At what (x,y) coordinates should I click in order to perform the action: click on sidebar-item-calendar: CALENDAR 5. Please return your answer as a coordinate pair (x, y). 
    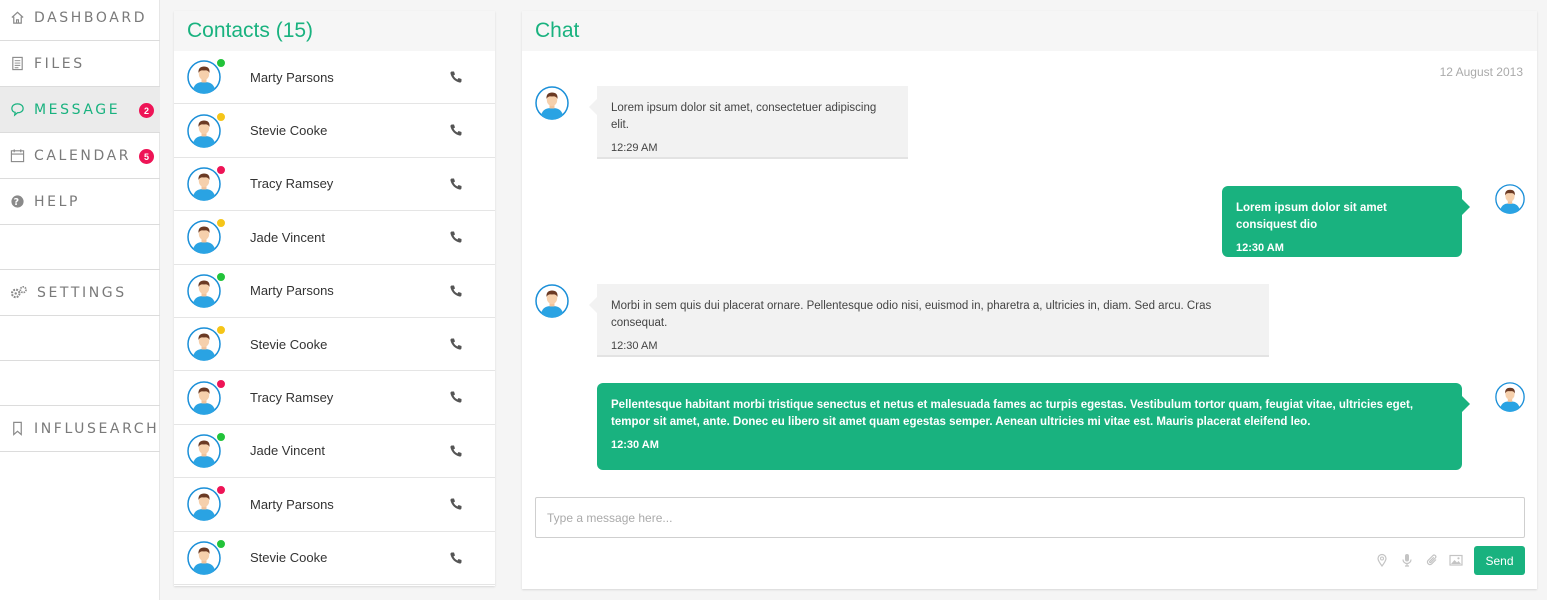
    Looking at the image, I should click on (80, 156).